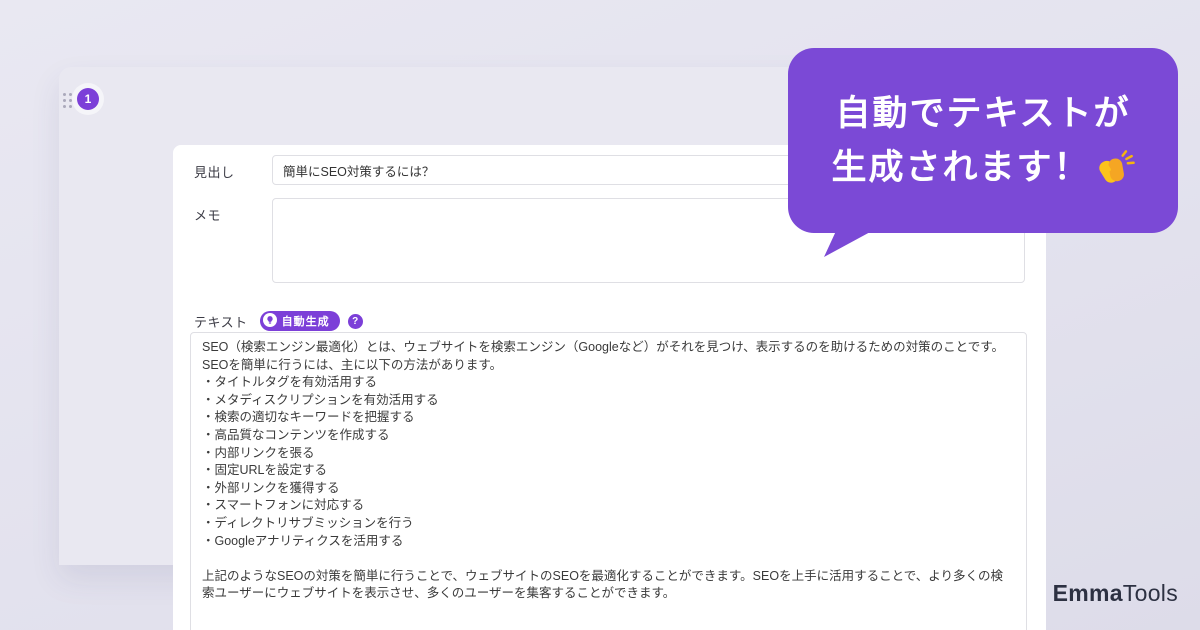 This screenshot has width=1200, height=630. Describe the element at coordinates (848, 244) in the screenshot. I see `bubble-tail` at that location.